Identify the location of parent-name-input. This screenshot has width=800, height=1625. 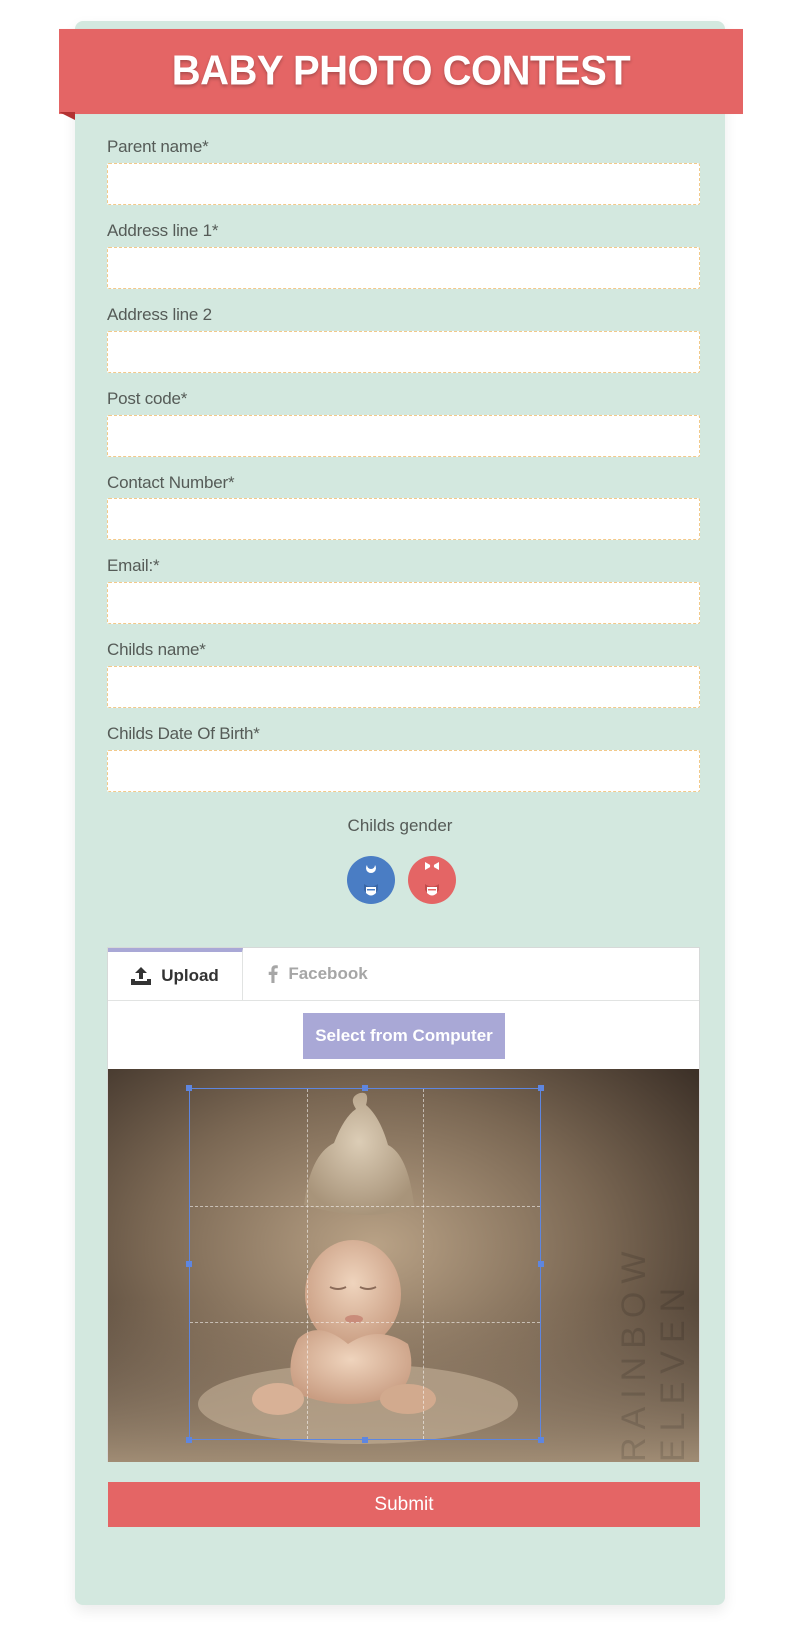
(403, 184).